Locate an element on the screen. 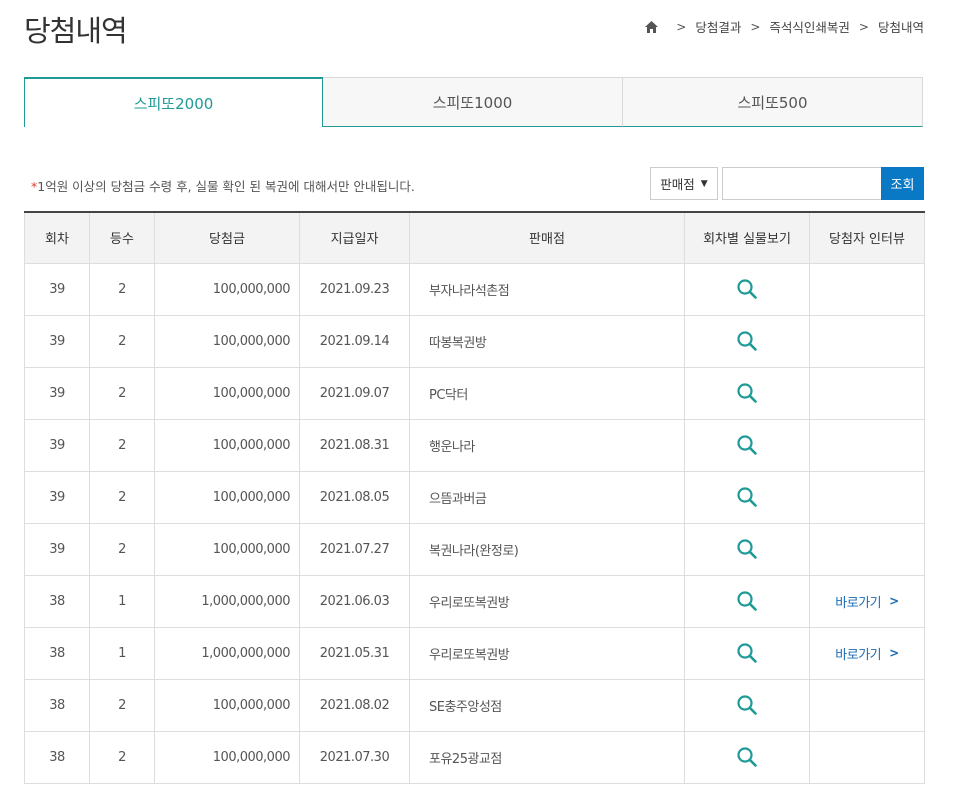 This screenshot has height=793, width=962. cell-date: 2021.06.03 is located at coordinates (354, 601).